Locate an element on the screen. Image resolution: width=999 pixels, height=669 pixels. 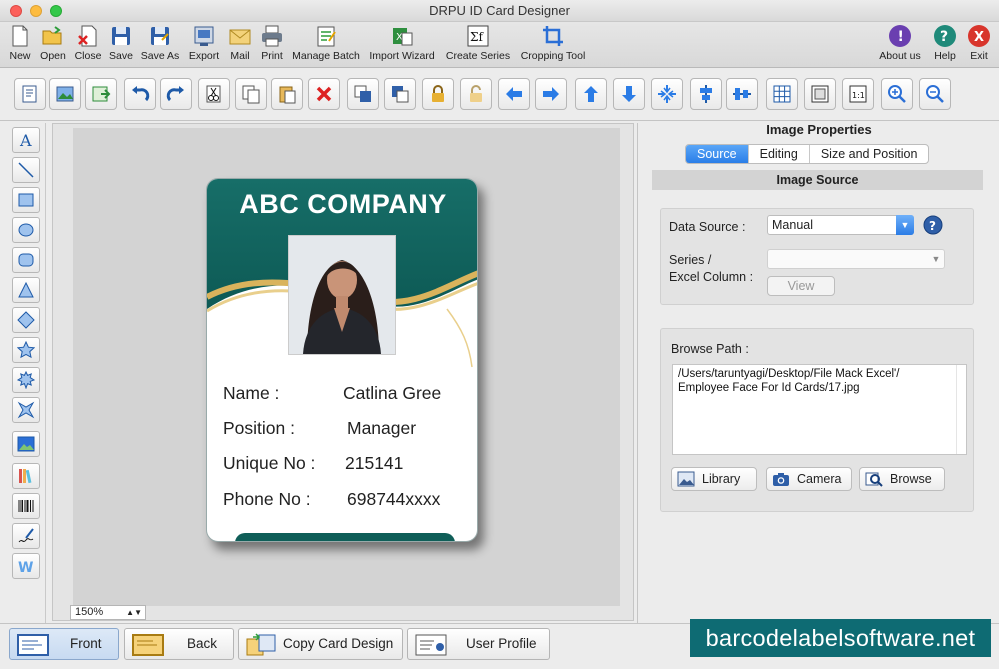
about-us-button: ! About us is located at coordinates (900, 45).